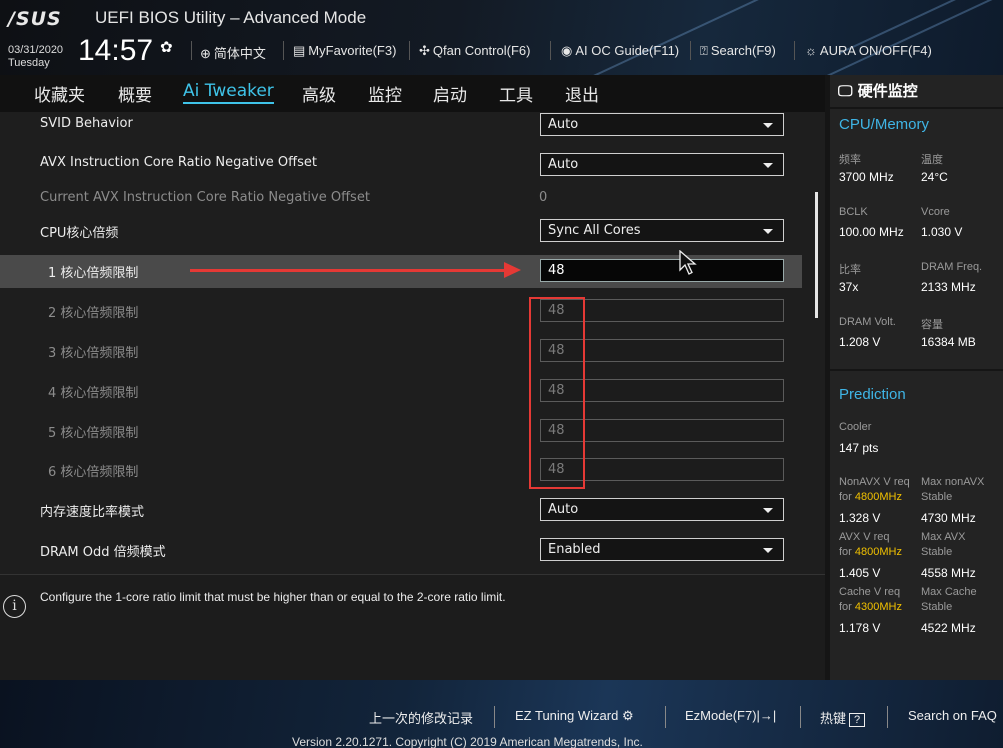  Describe the element at coordinates (385, 93) in the screenshot. I see `tab-monitor: 监控` at that location.